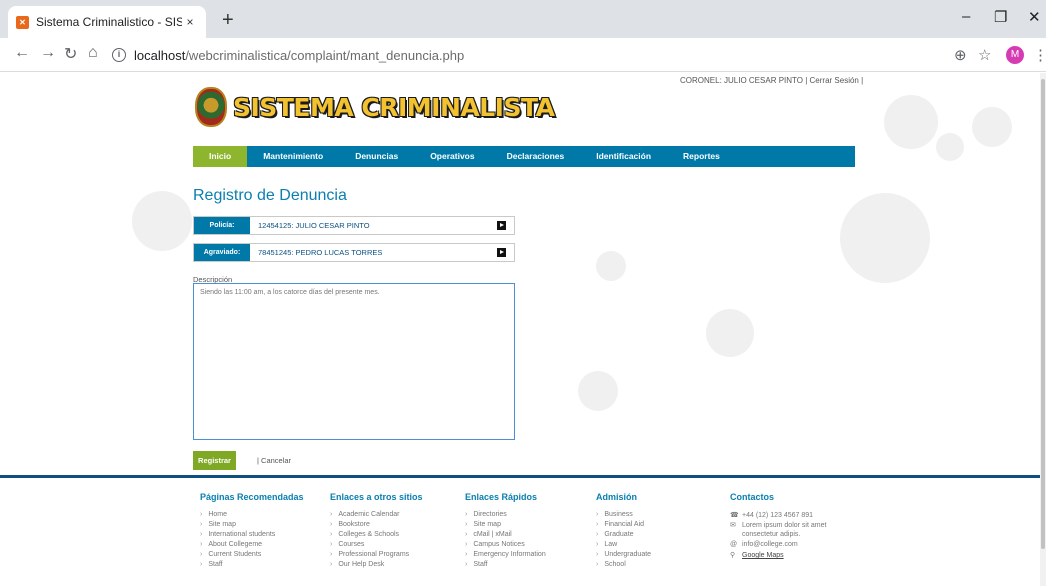  What do you see at coordinates (536, 156) in the screenshot?
I see `nav-declaraciones: Declaraciones` at bounding box center [536, 156].